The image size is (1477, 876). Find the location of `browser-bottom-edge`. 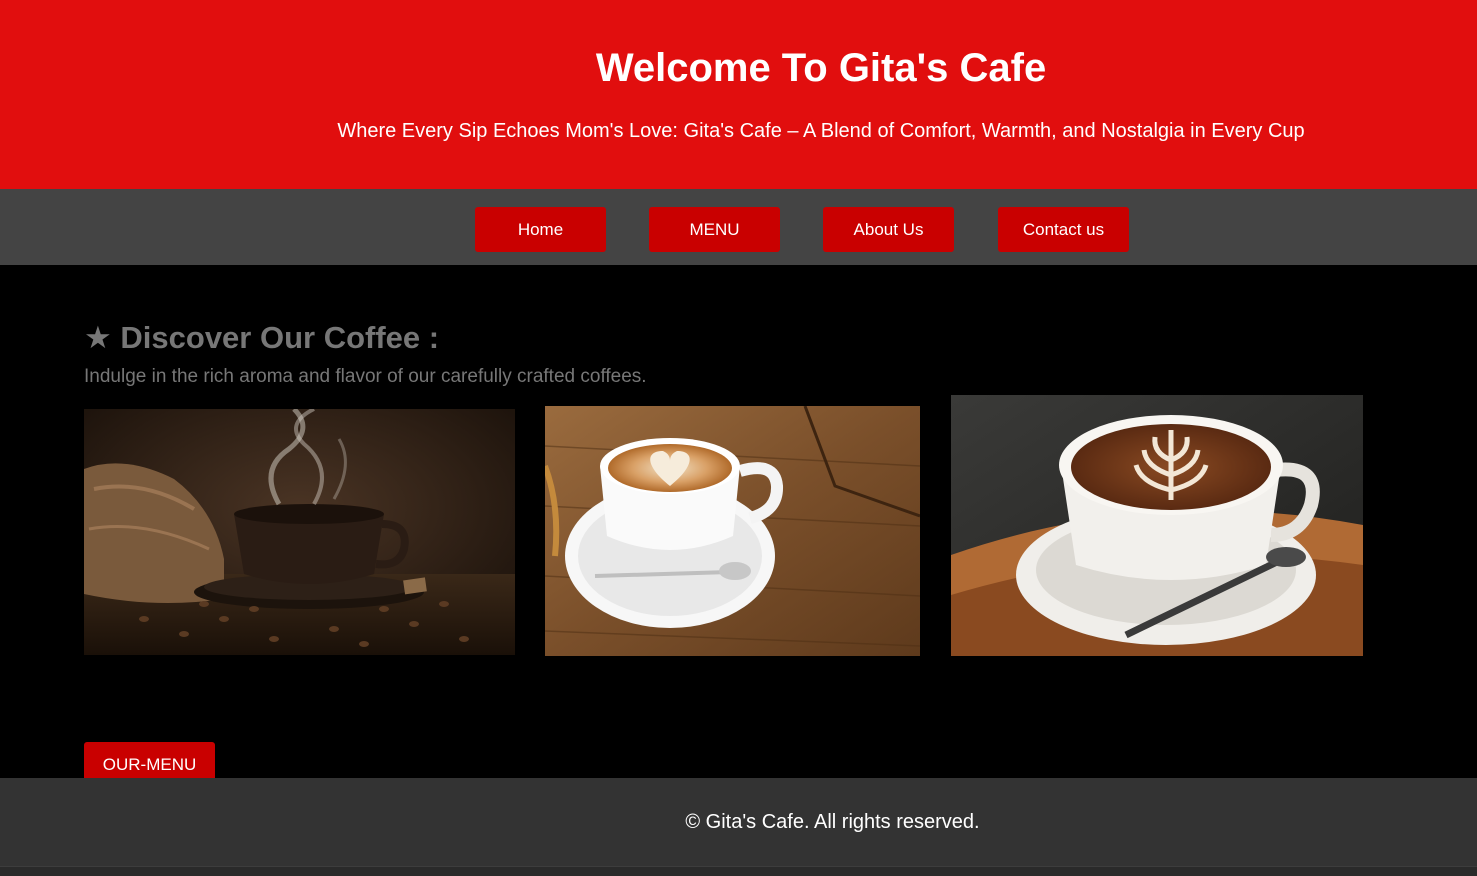

browser-bottom-edge is located at coordinates (738, 871).